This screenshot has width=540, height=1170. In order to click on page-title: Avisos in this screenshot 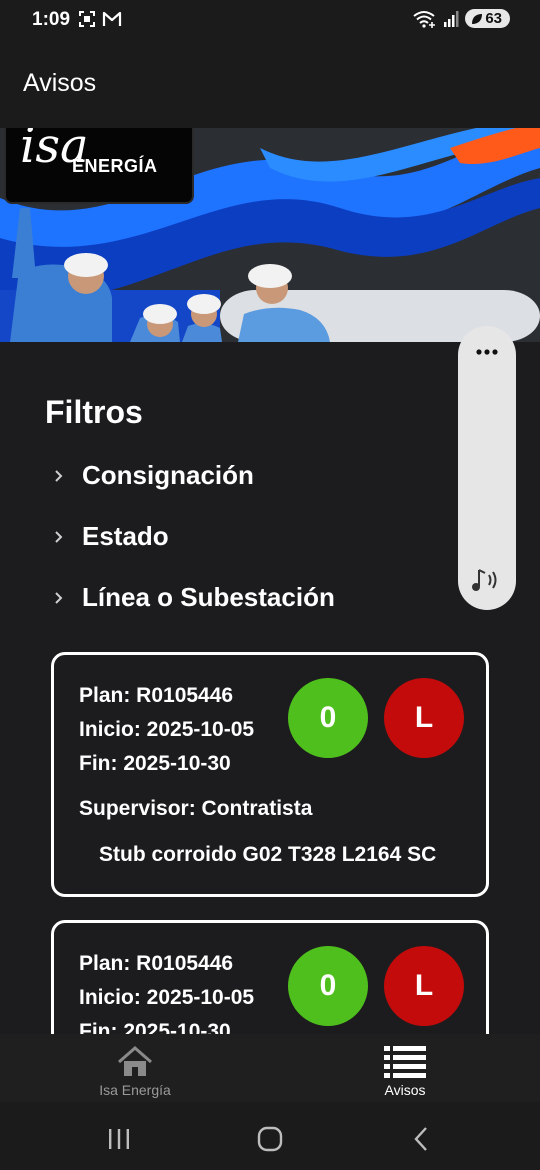, I will do `click(60, 83)`.